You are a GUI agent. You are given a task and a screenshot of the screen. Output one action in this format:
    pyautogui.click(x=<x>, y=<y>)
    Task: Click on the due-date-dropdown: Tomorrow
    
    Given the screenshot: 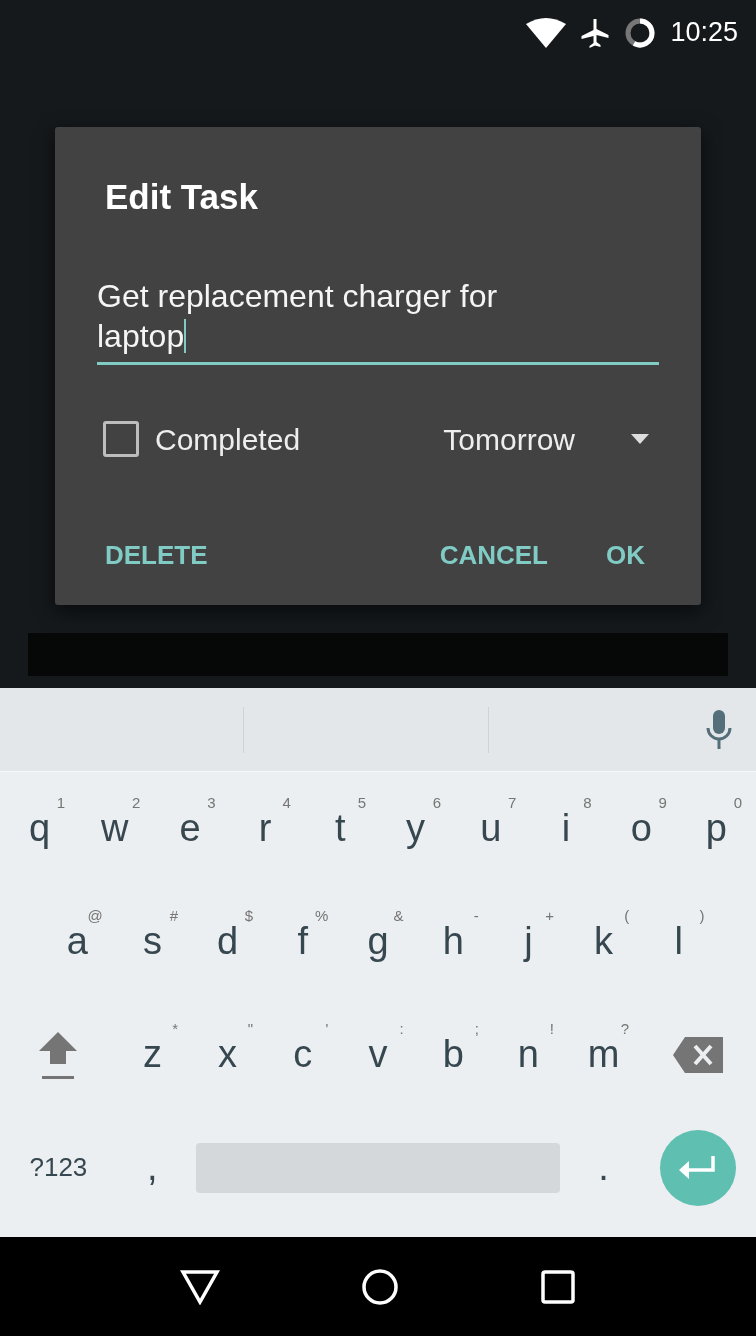 What is the action you would take?
    pyautogui.click(x=551, y=439)
    